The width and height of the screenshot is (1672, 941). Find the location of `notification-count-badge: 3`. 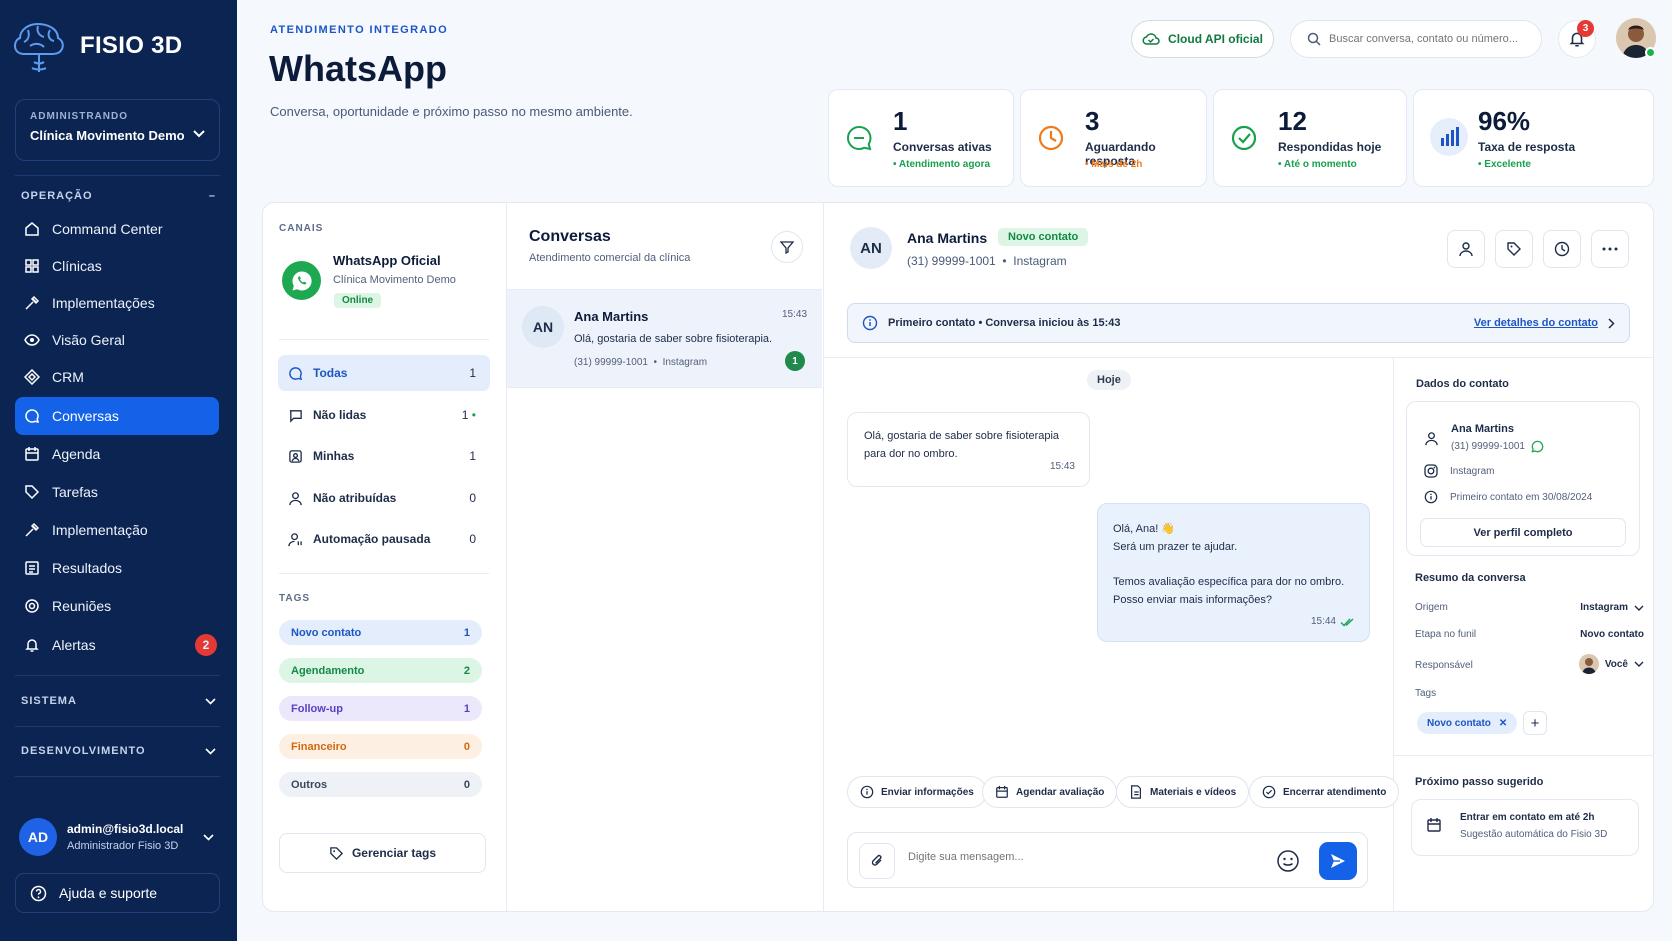

notification-count-badge: 3 is located at coordinates (1585, 28).